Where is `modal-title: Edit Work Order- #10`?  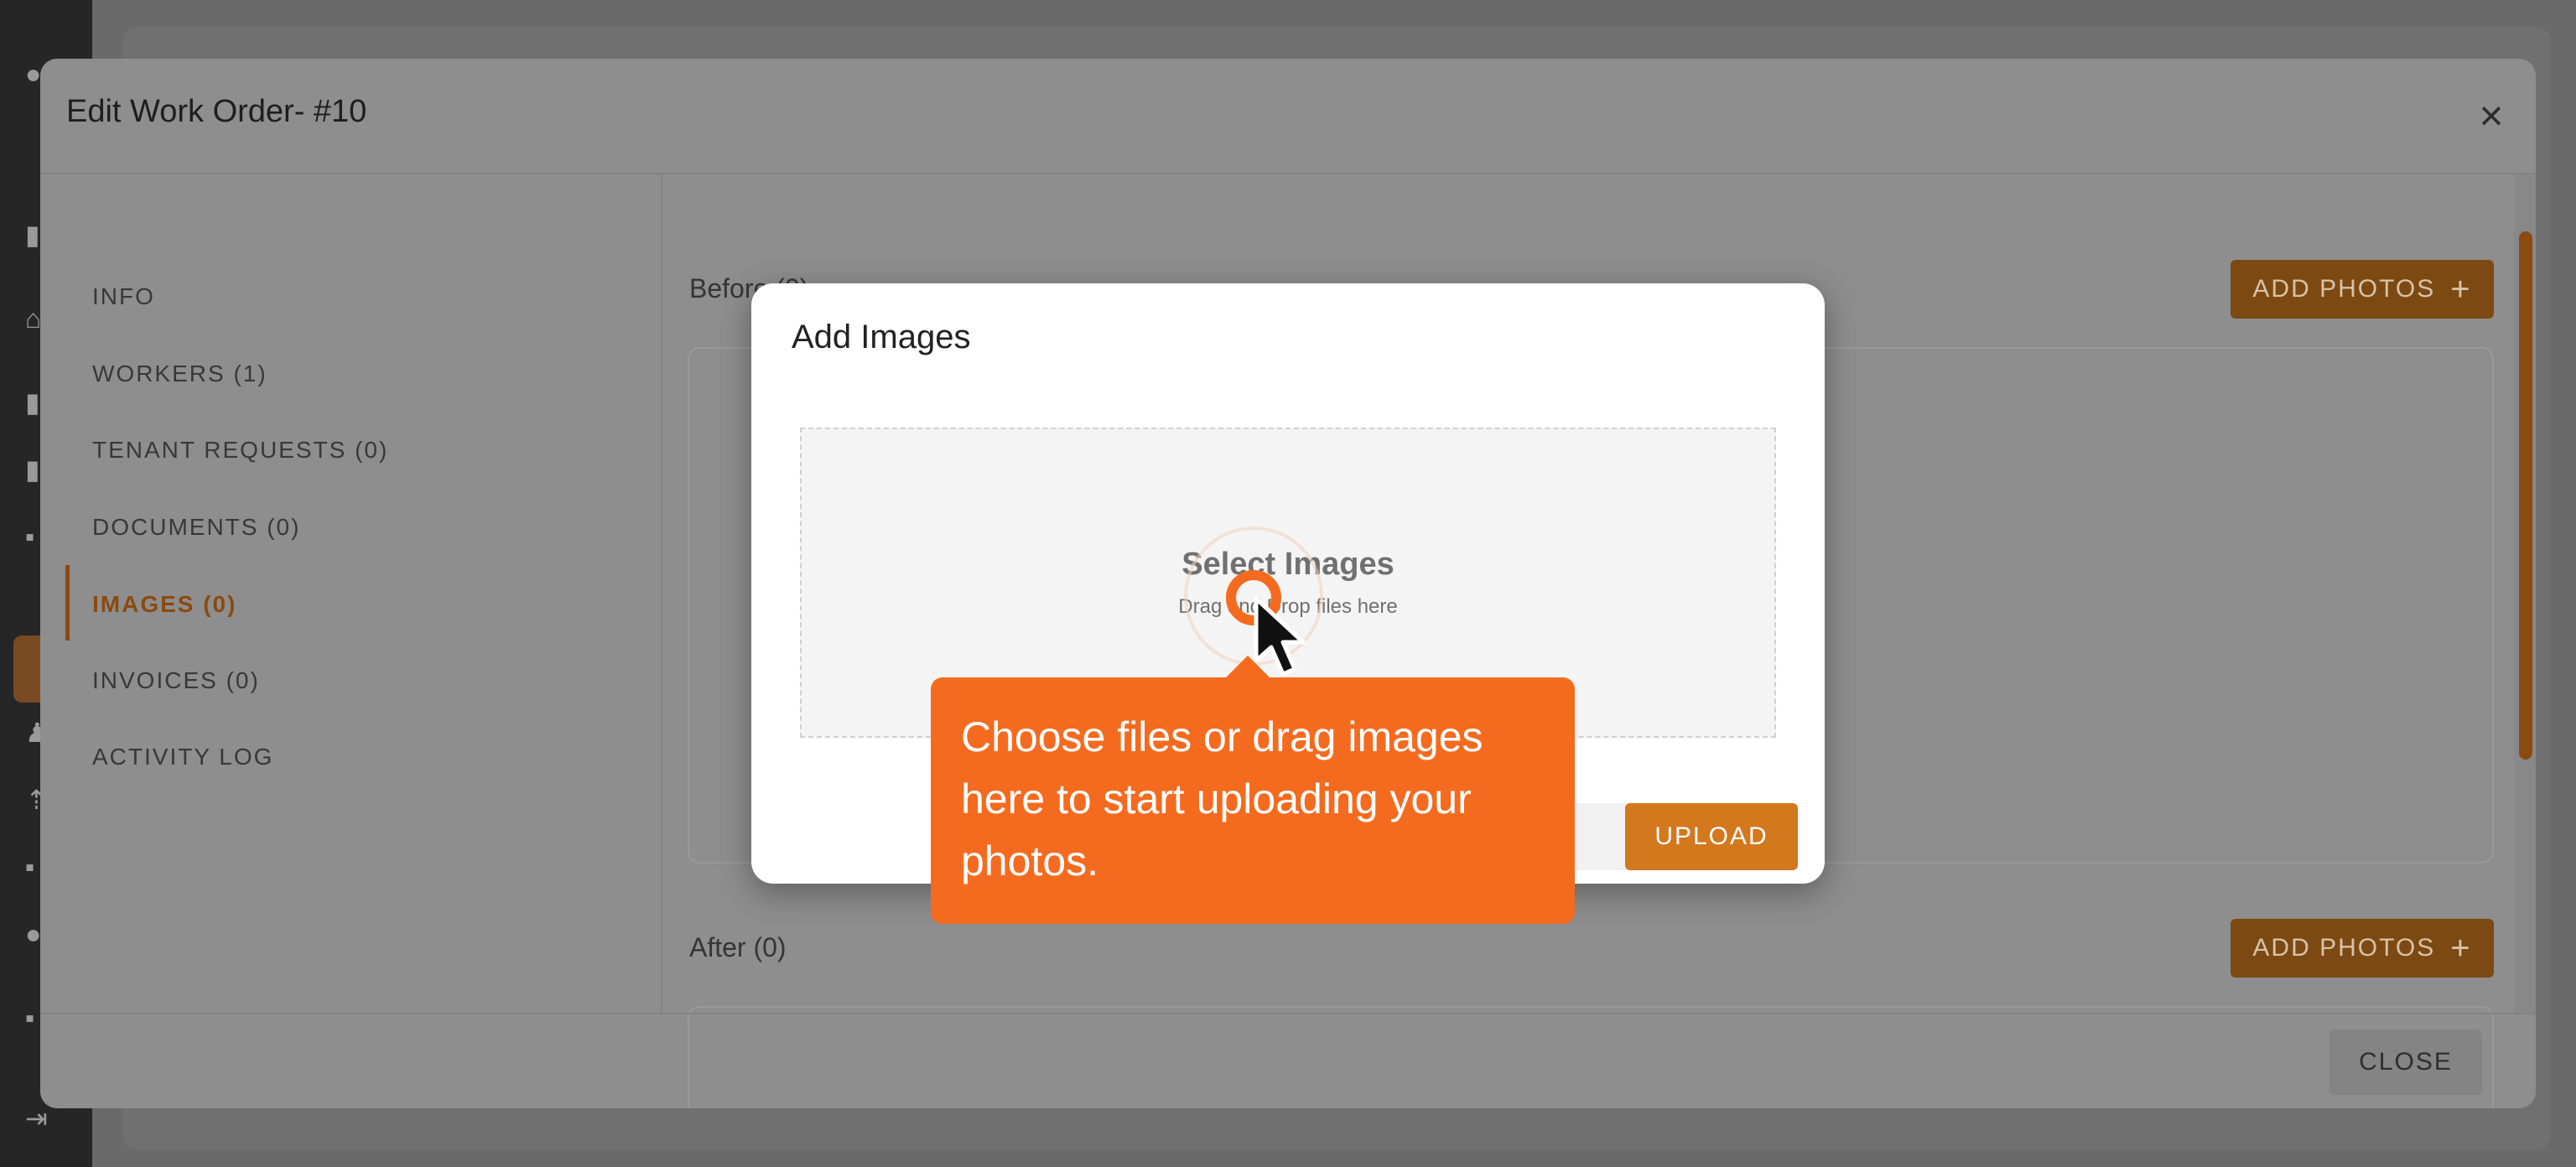 modal-title: Edit Work Order- #10 is located at coordinates (216, 111).